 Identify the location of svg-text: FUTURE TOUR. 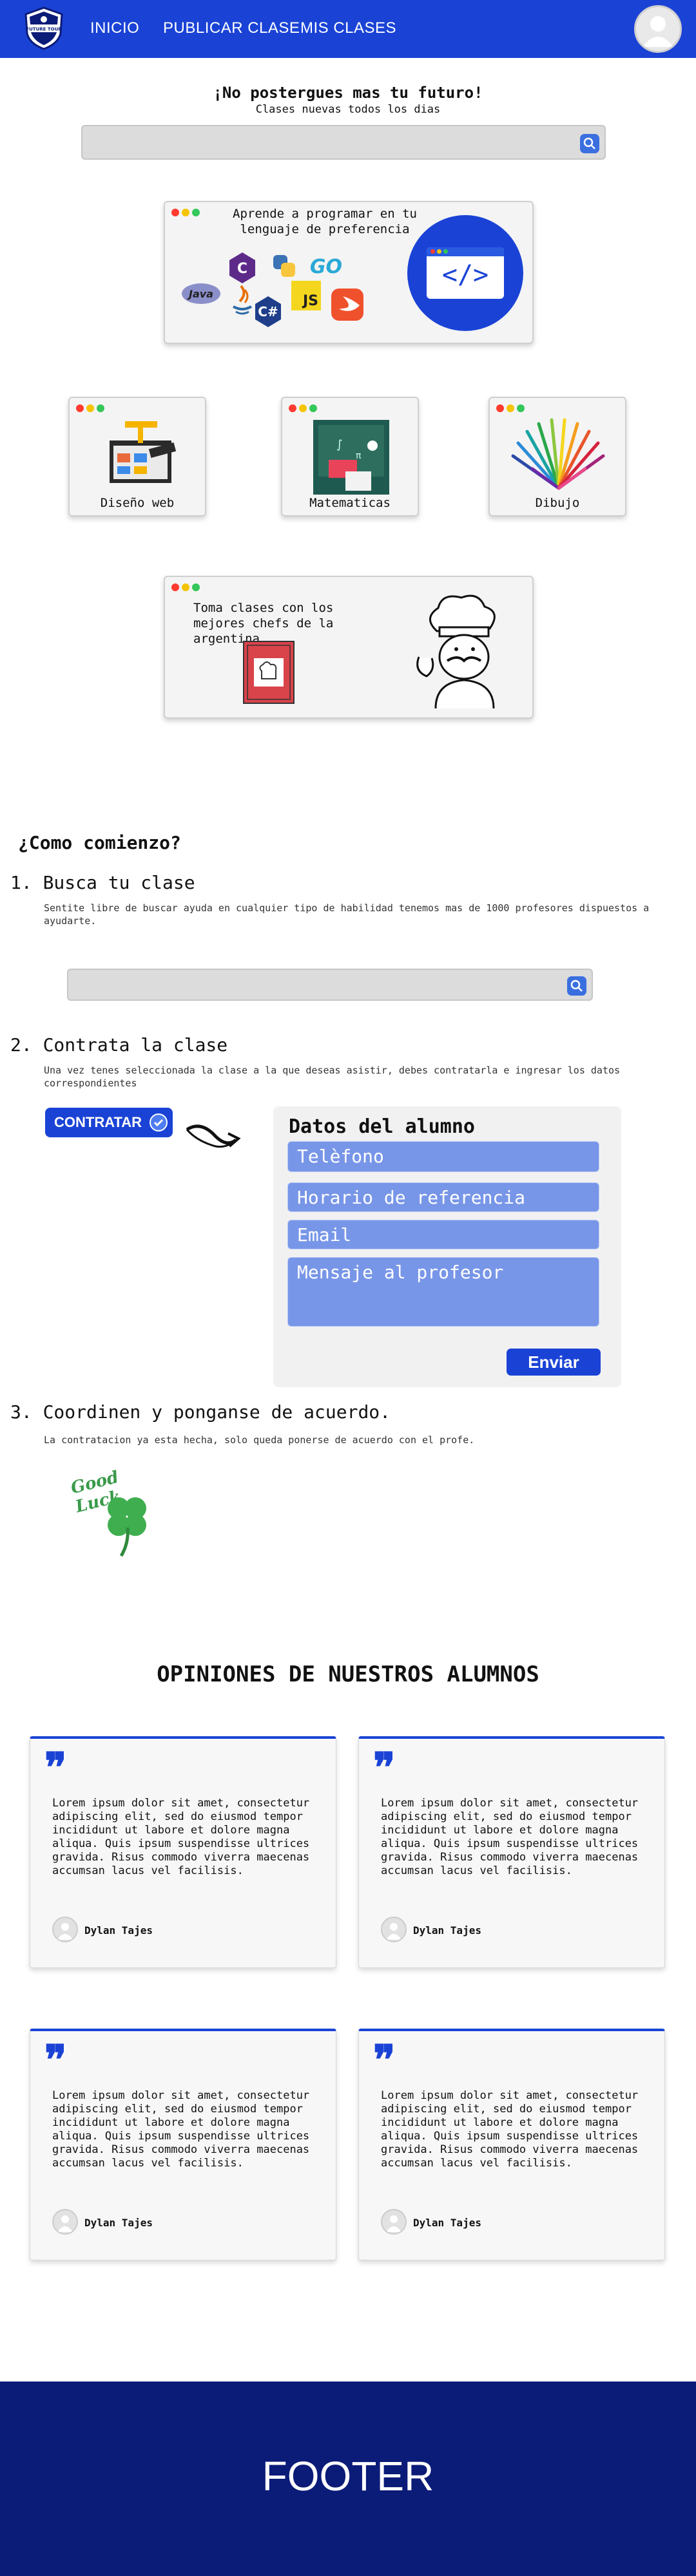
(44, 30).